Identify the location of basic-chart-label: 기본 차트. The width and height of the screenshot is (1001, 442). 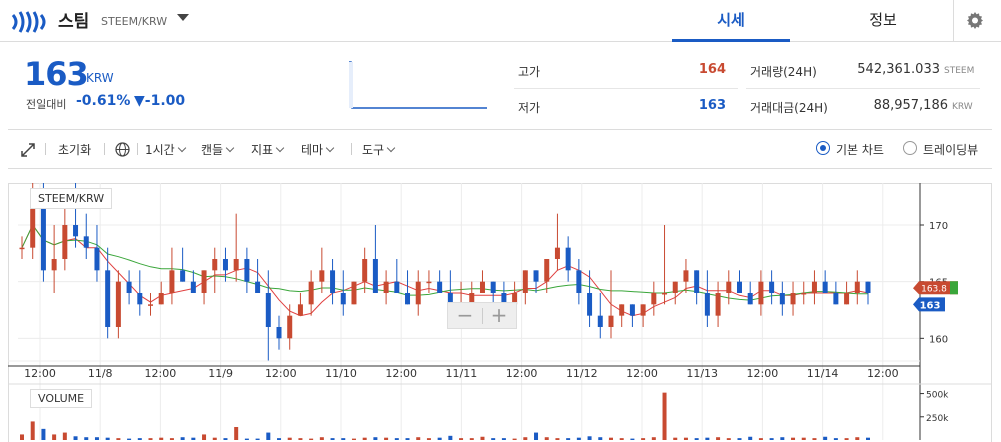
(860, 149).